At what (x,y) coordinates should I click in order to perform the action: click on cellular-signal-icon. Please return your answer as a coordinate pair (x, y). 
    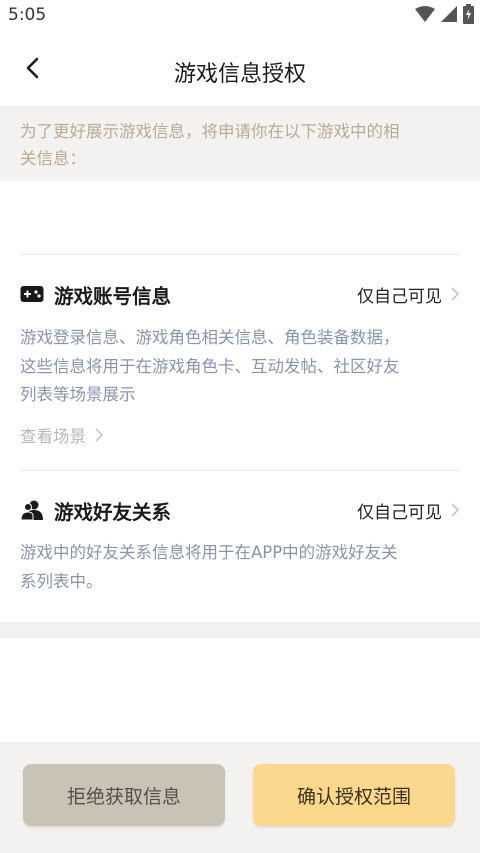
    Looking at the image, I should click on (449, 16).